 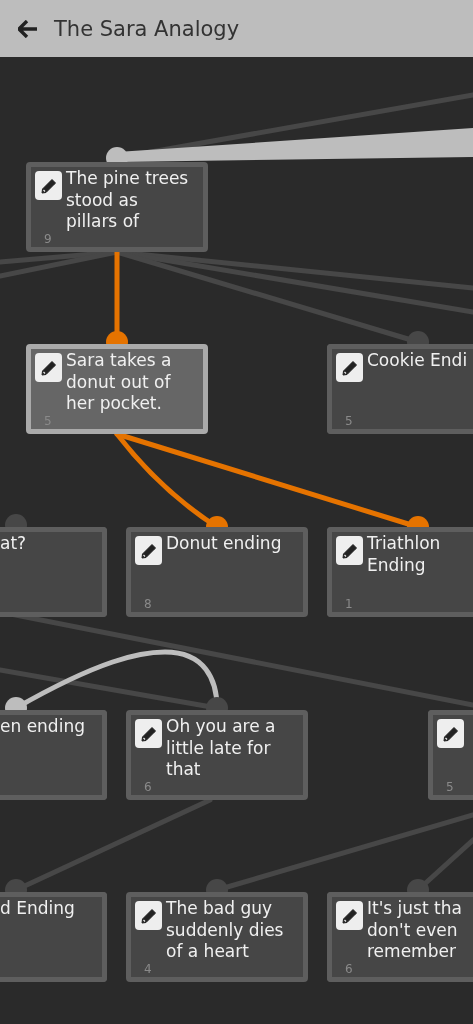 What do you see at coordinates (400, 389) in the screenshot?
I see `story-node: Cookie Endi 5` at bounding box center [400, 389].